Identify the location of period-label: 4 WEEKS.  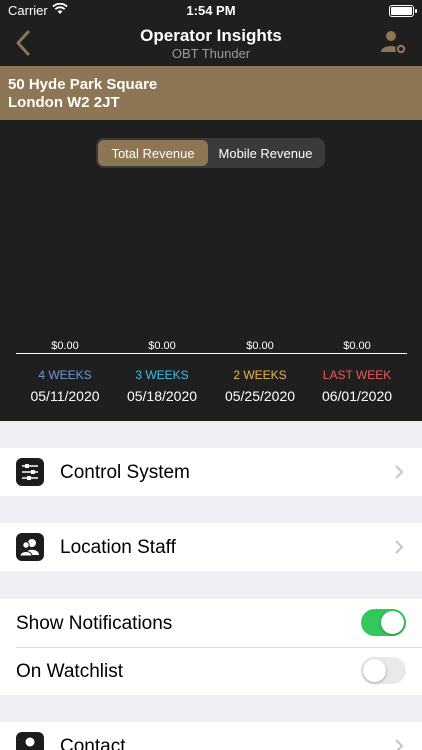
(65, 375).